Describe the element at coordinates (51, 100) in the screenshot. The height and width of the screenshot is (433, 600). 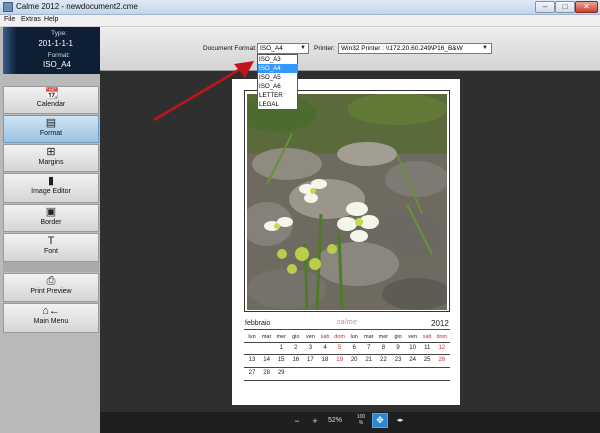
I see `nav-calendar-button: 📆 Calendar` at that location.